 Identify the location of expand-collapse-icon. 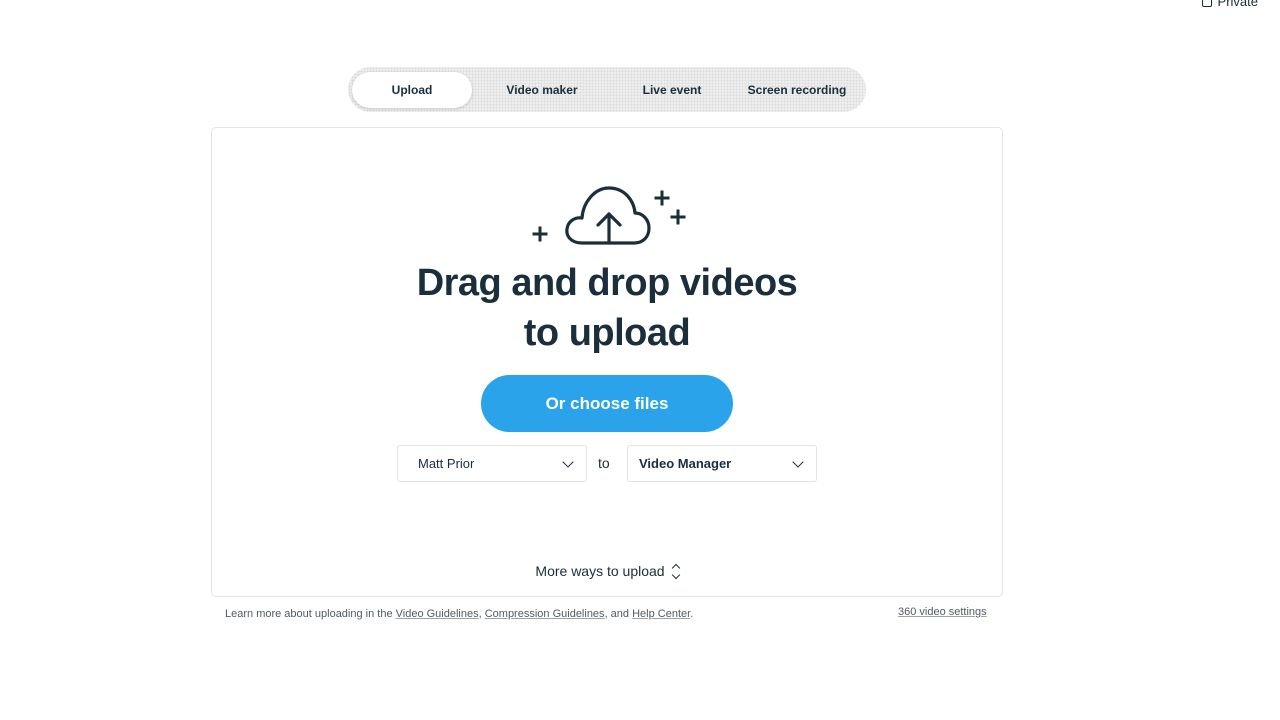
(675, 571).